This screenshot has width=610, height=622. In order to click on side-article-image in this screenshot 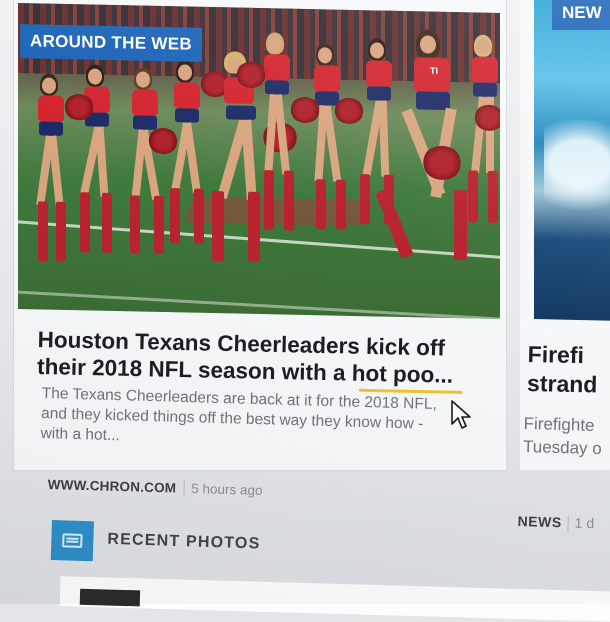, I will do `click(572, 160)`.